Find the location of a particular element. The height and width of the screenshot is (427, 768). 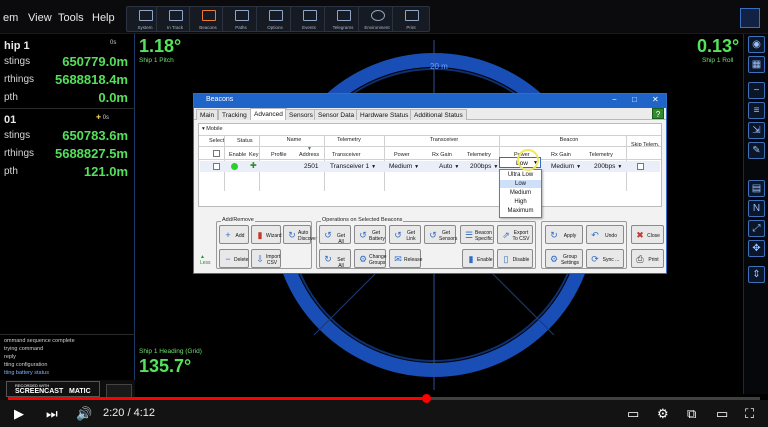

get-link-button: ↺ Get Link is located at coordinates (405, 234).